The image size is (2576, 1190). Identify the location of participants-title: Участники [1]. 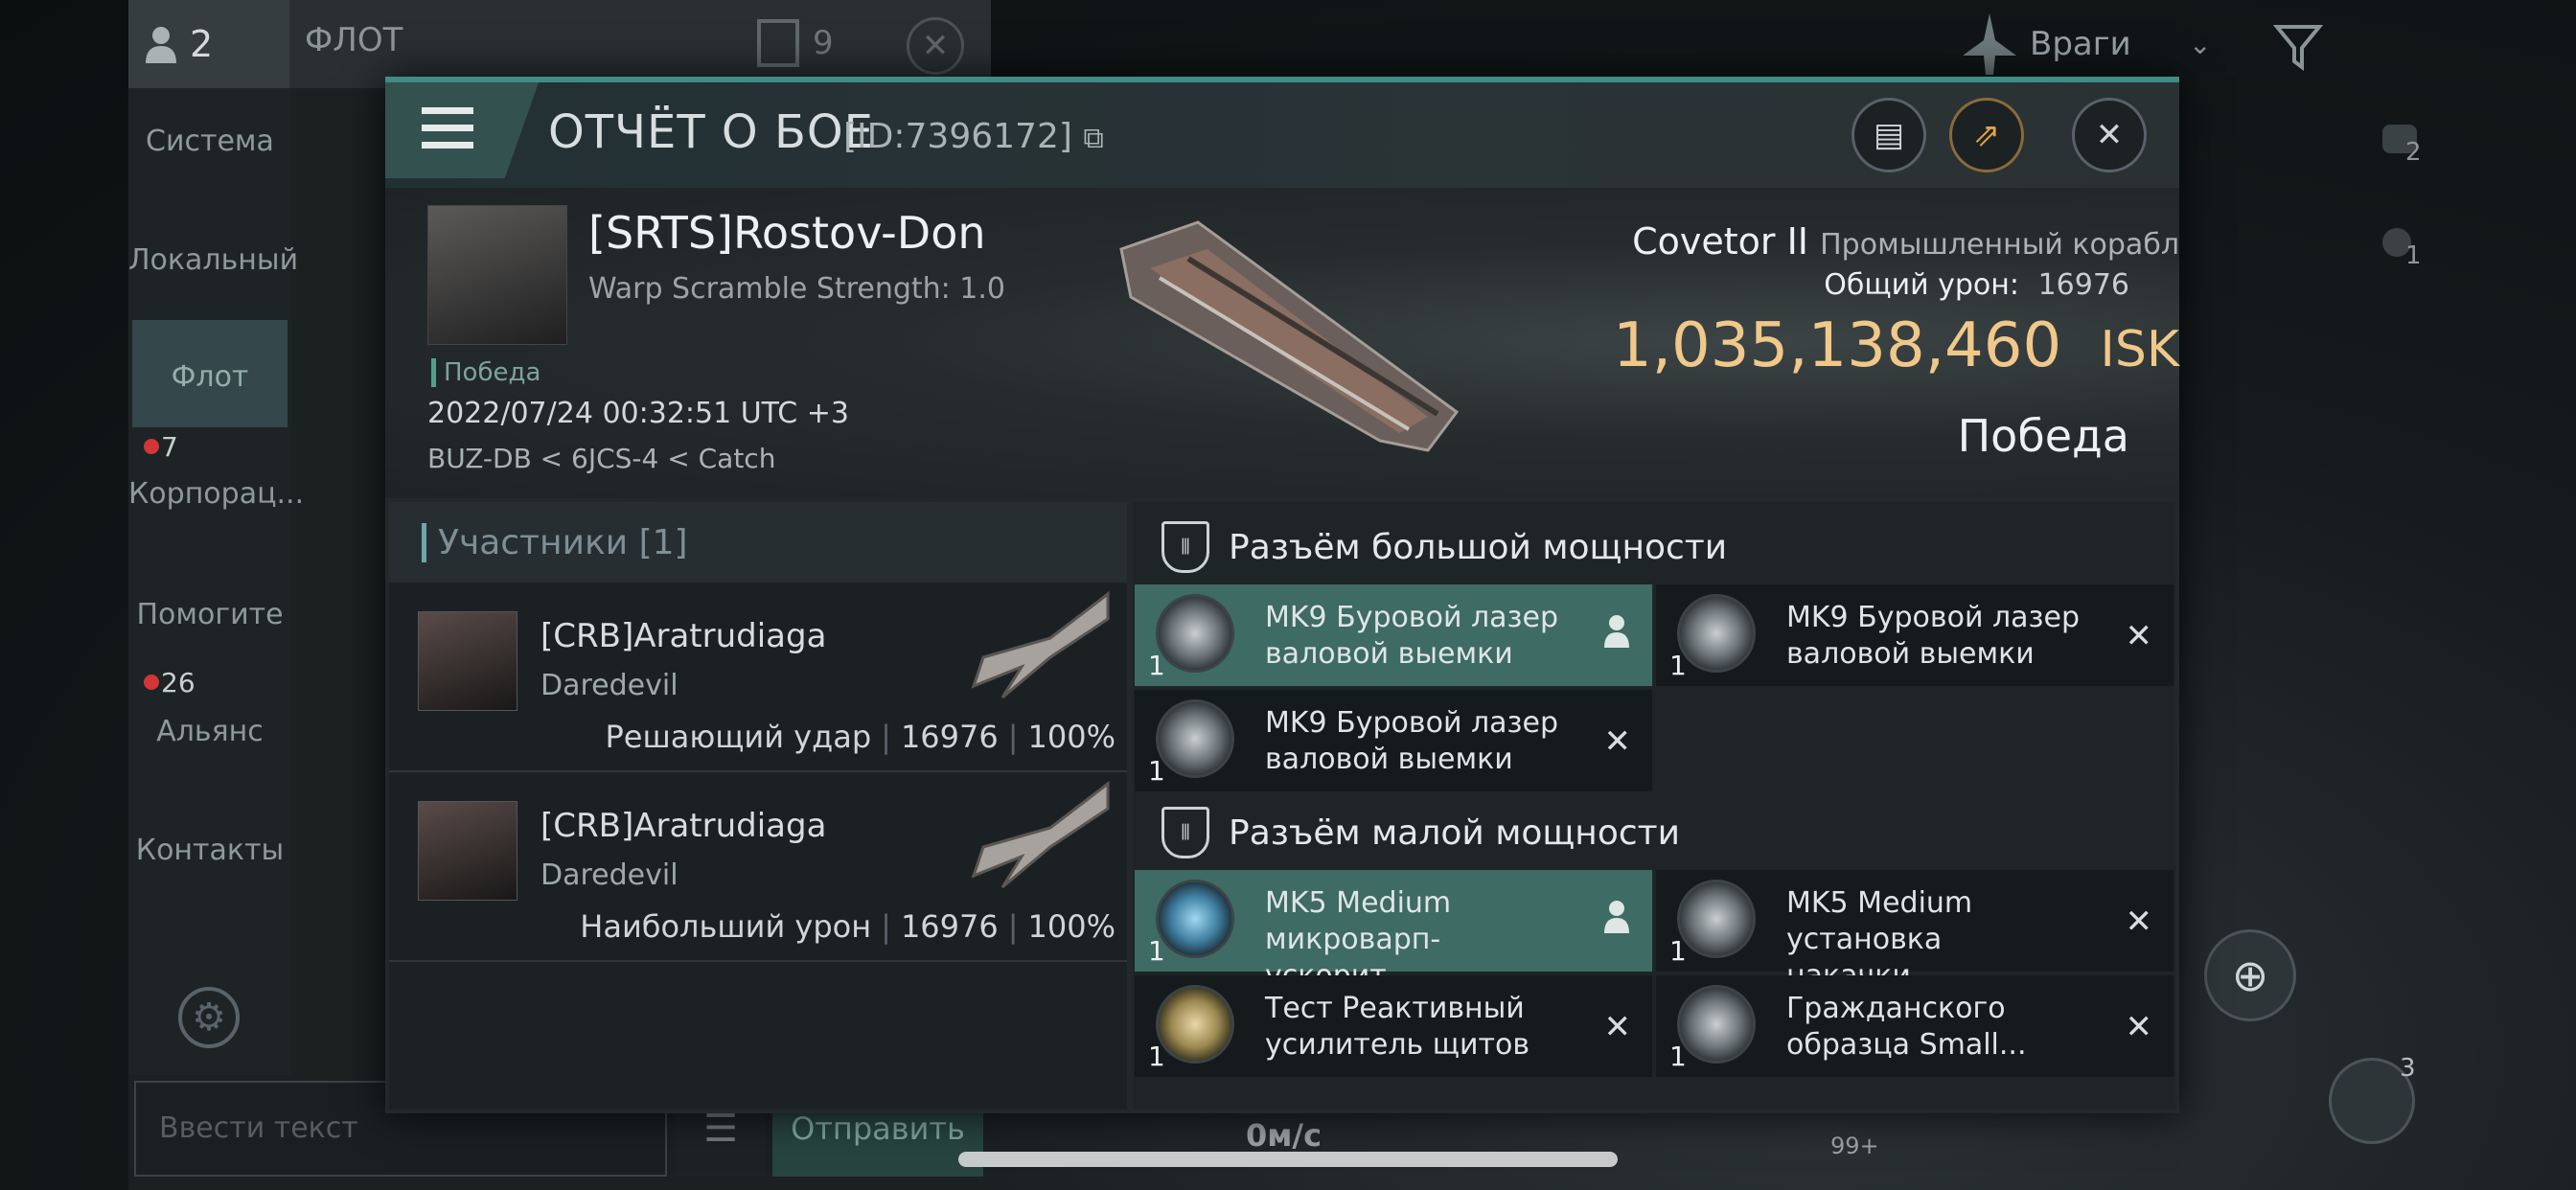
(555, 543).